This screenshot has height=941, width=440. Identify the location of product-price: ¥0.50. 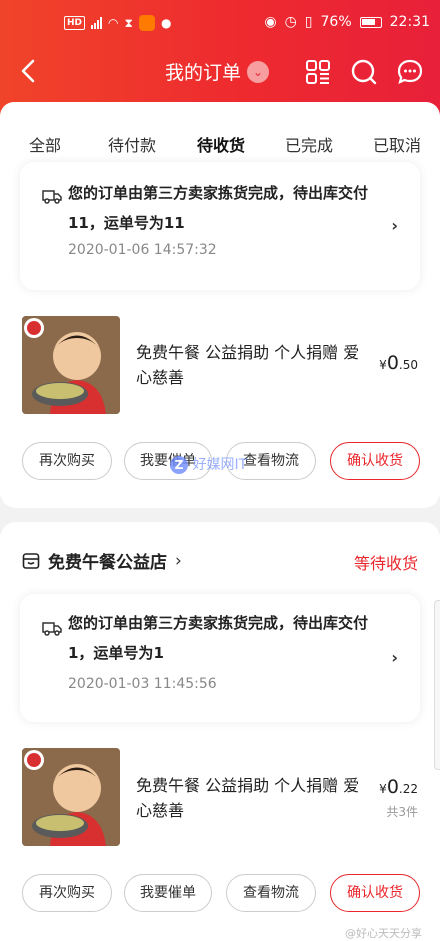
(398, 363).